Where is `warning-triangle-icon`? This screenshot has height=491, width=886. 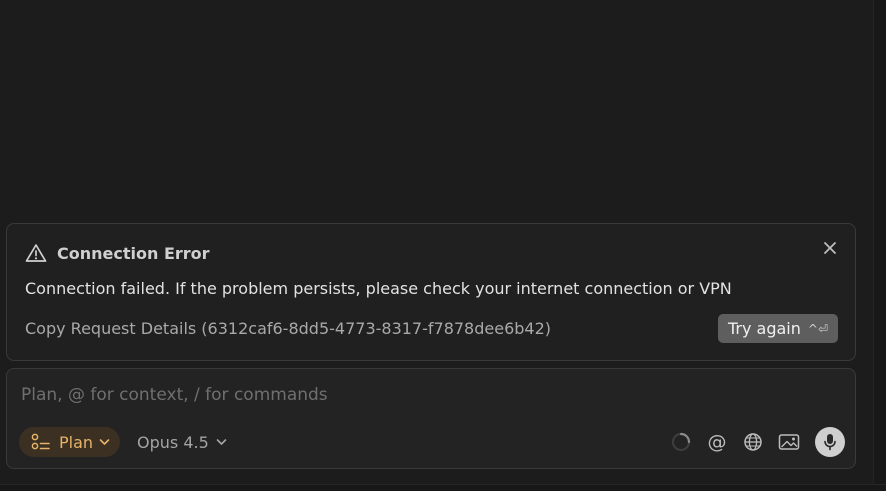 warning-triangle-icon is located at coordinates (36, 253).